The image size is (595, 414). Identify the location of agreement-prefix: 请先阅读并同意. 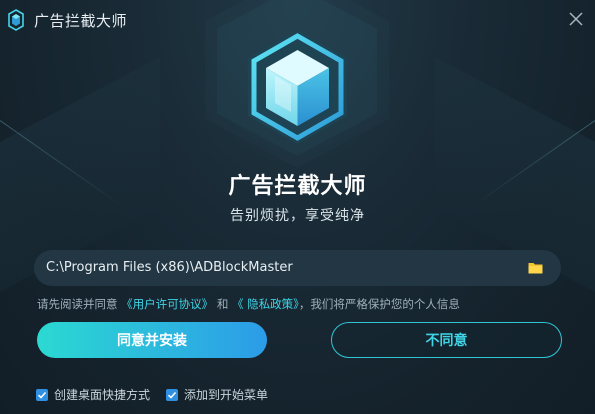
(77, 304).